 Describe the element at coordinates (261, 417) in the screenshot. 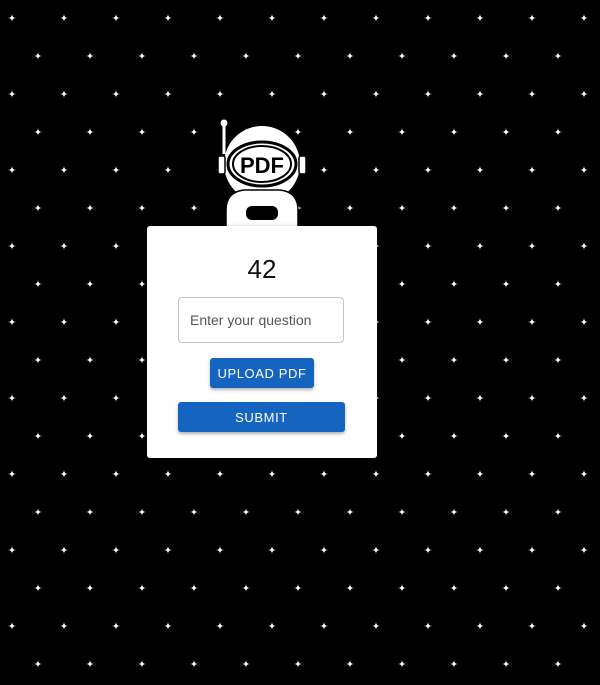

I see `submit-button: SUBMIT` at that location.